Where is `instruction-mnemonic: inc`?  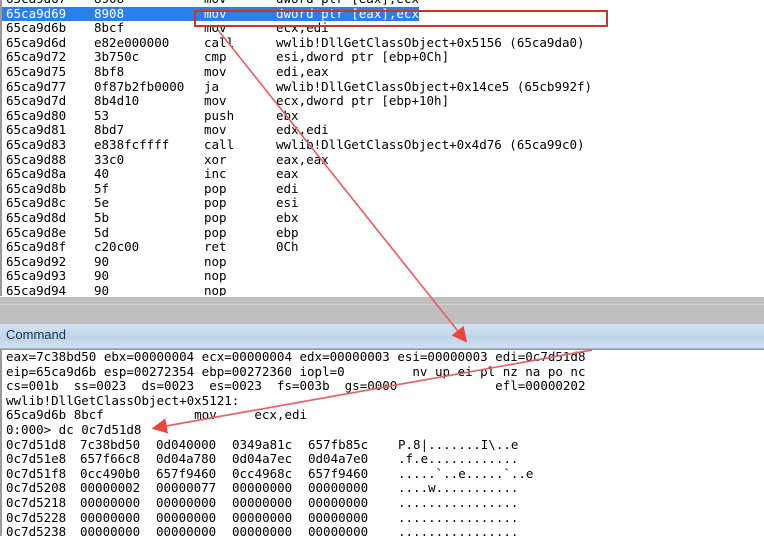
instruction-mnemonic: inc is located at coordinates (215, 174).